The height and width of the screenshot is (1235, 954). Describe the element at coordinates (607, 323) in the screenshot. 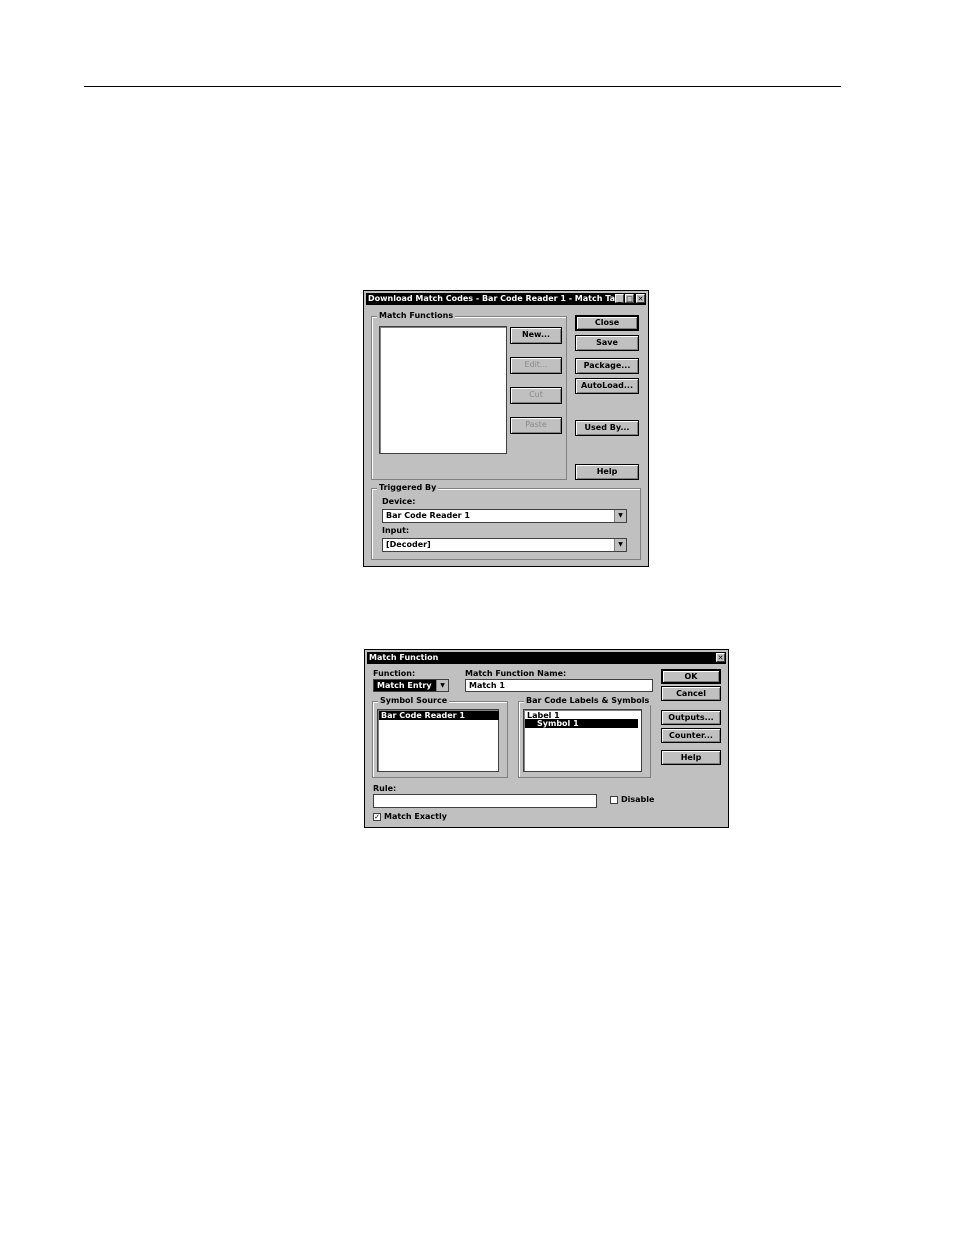

I see `close-button: Close` at that location.